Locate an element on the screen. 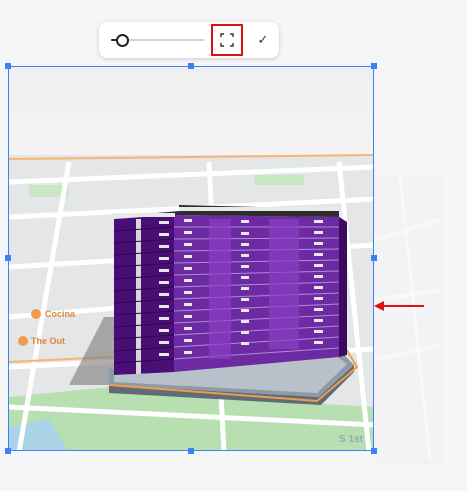  resize-handle-right is located at coordinates (374, 258).